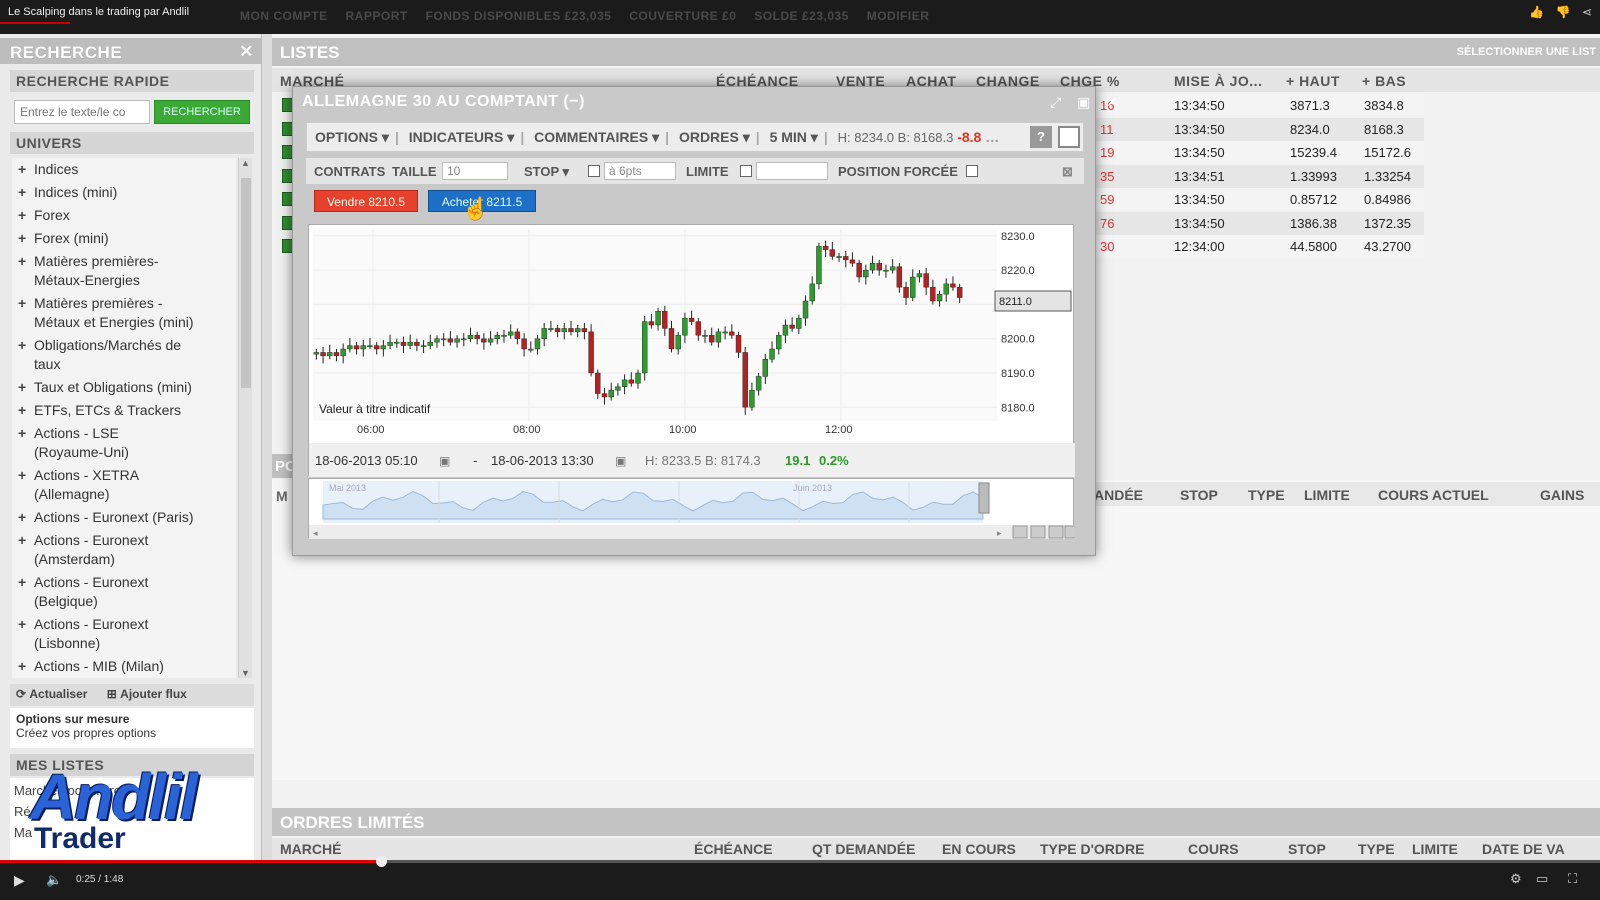 This screenshot has height=900, width=1600. Describe the element at coordinates (124, 238) in the screenshot. I see `univers-item: + Forex (mini)` at that location.